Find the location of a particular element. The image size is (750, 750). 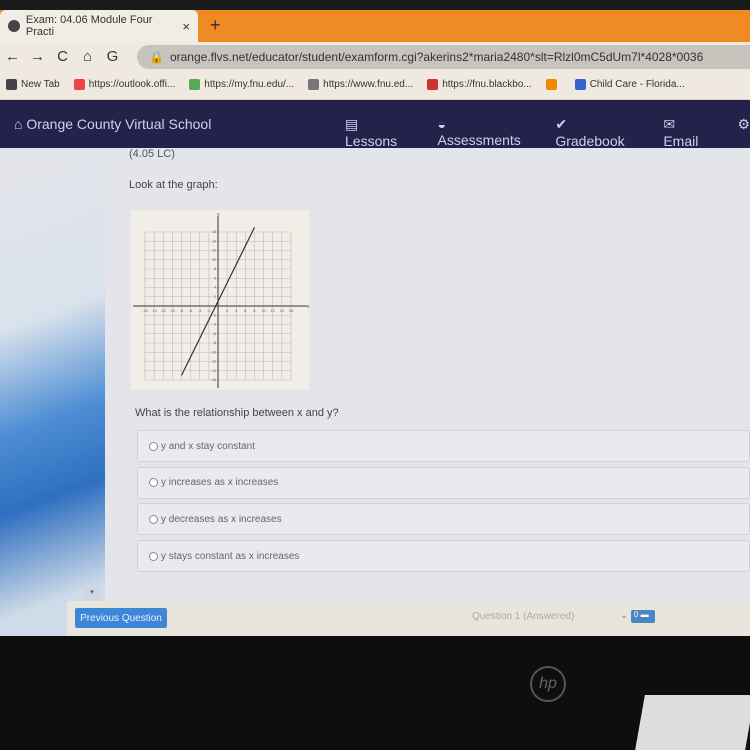

bookmark is located at coordinates (553, 84).